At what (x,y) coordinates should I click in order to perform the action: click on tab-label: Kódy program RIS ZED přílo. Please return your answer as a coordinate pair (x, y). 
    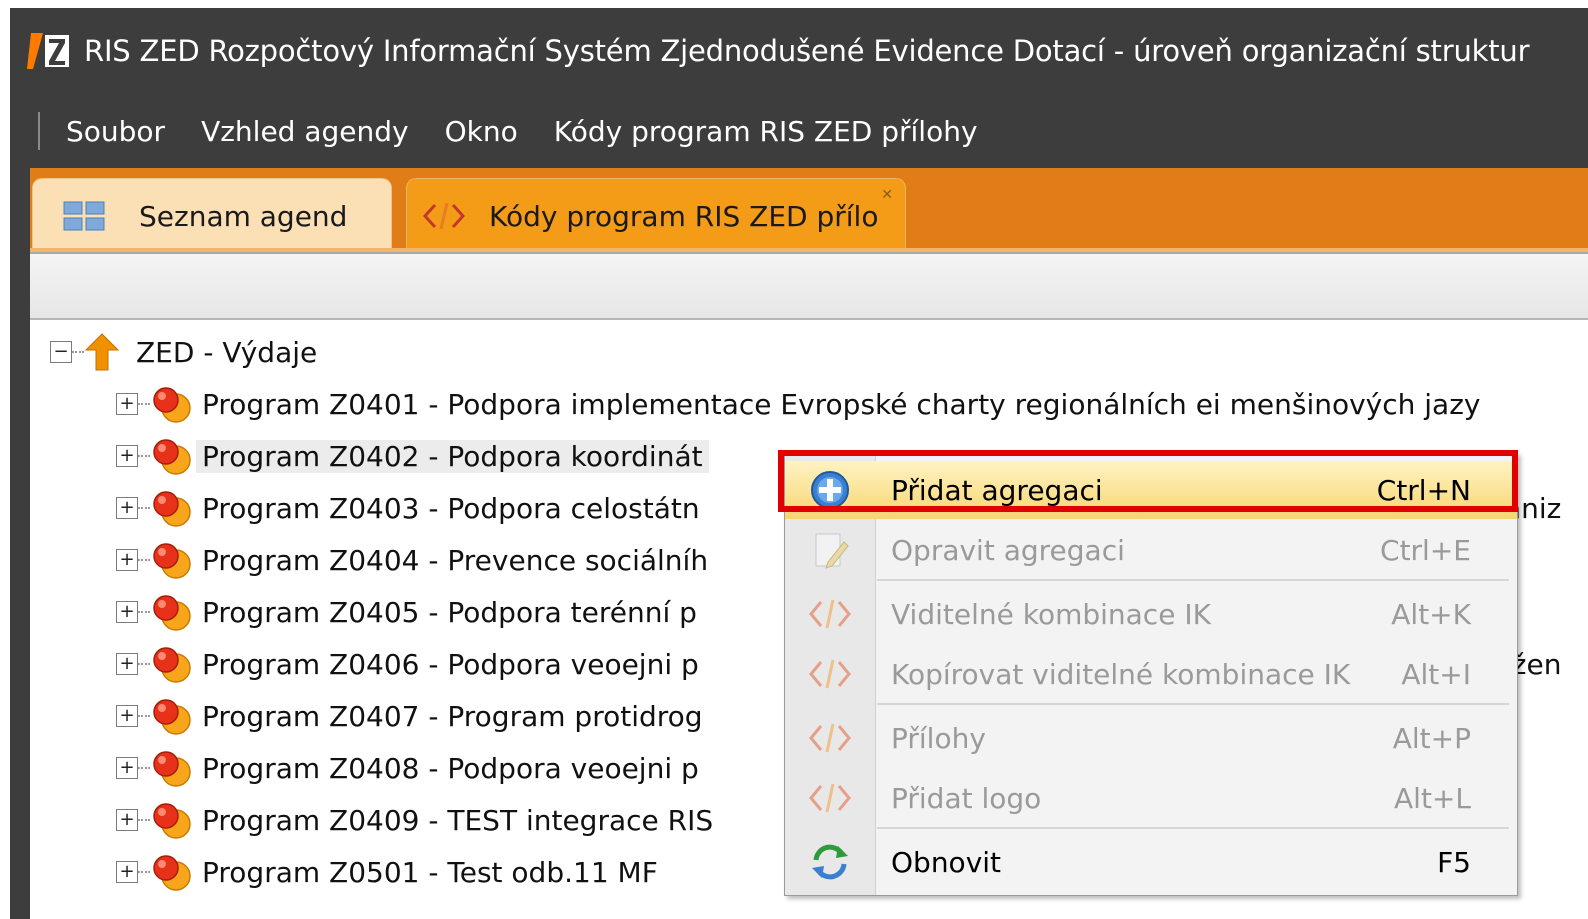
    Looking at the image, I should click on (684, 216).